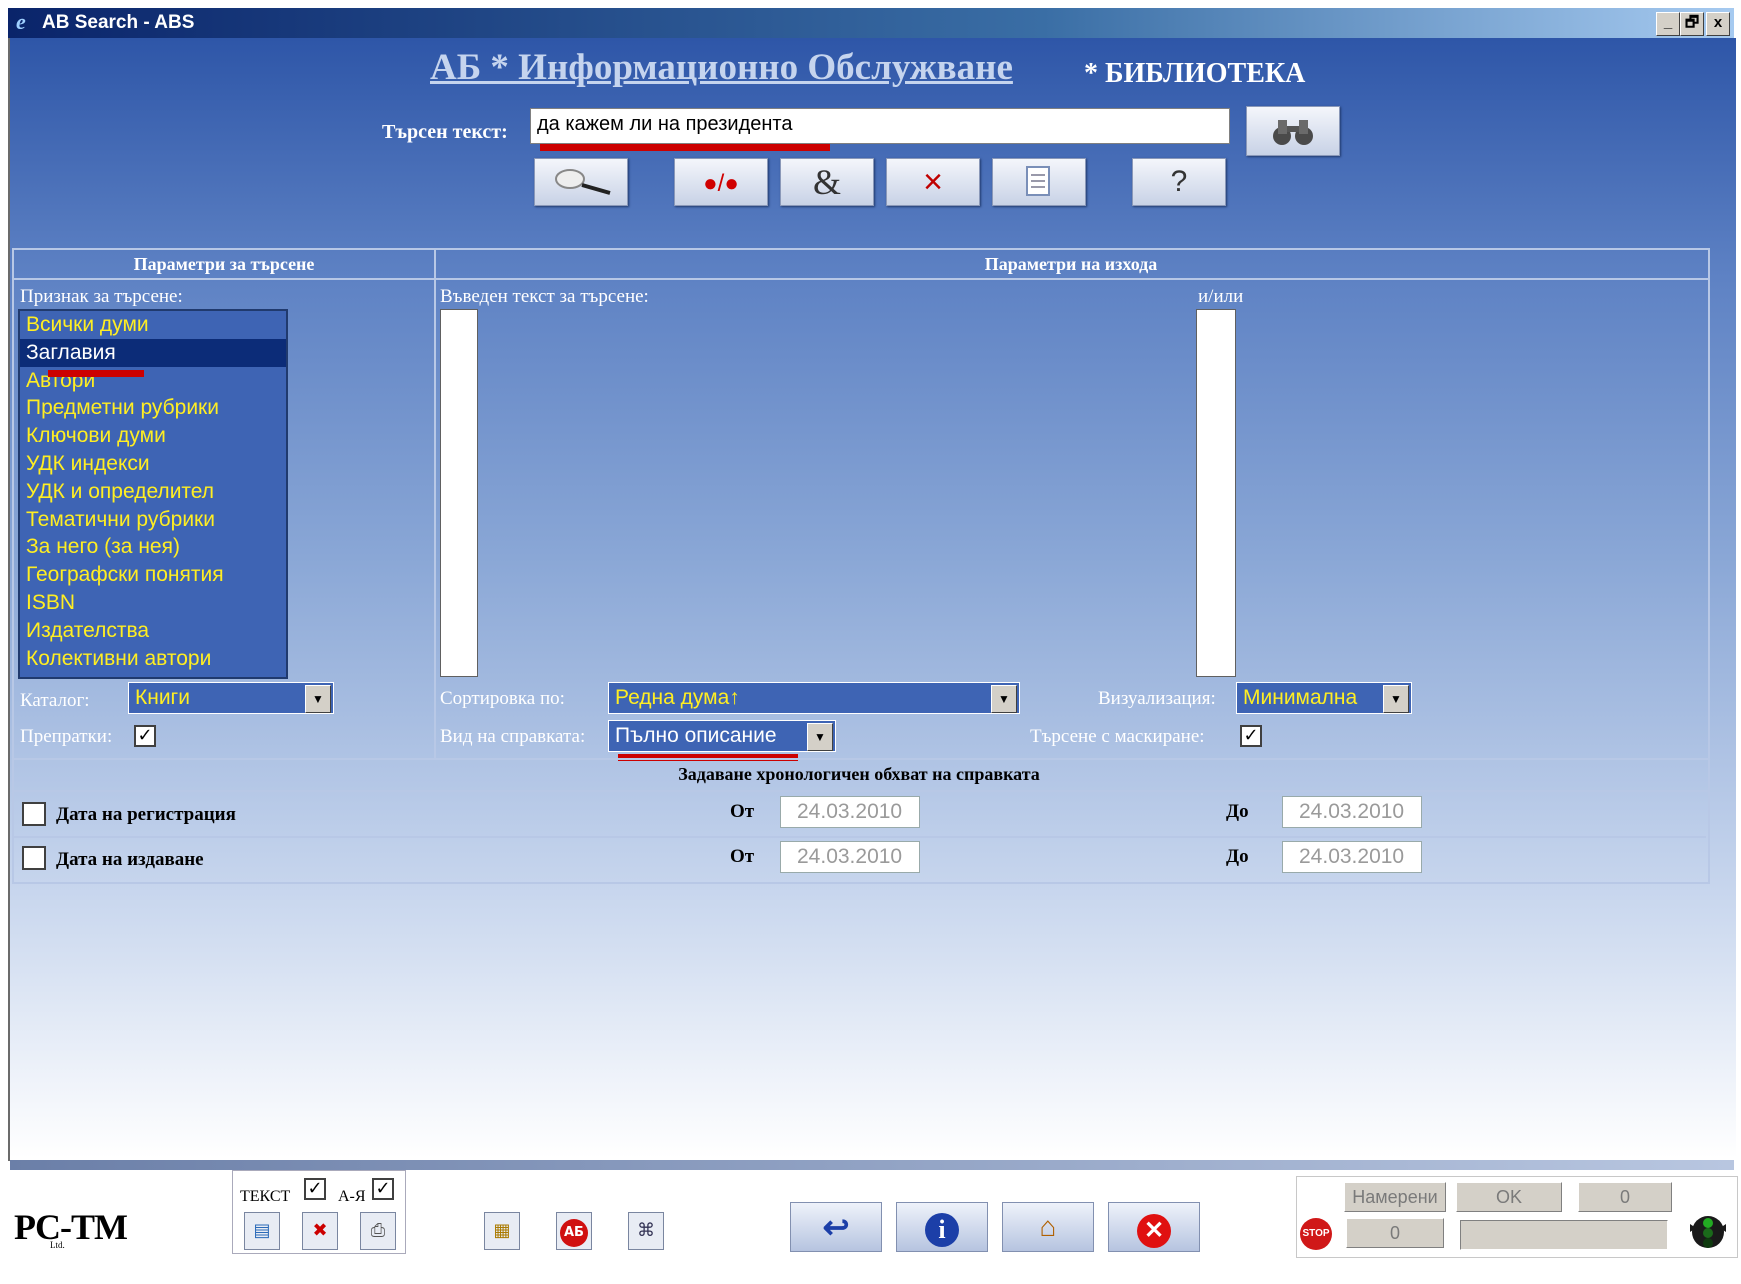 The height and width of the screenshot is (1284, 1741). I want to click on reg-date-label: Дата на регистрация, so click(146, 814).